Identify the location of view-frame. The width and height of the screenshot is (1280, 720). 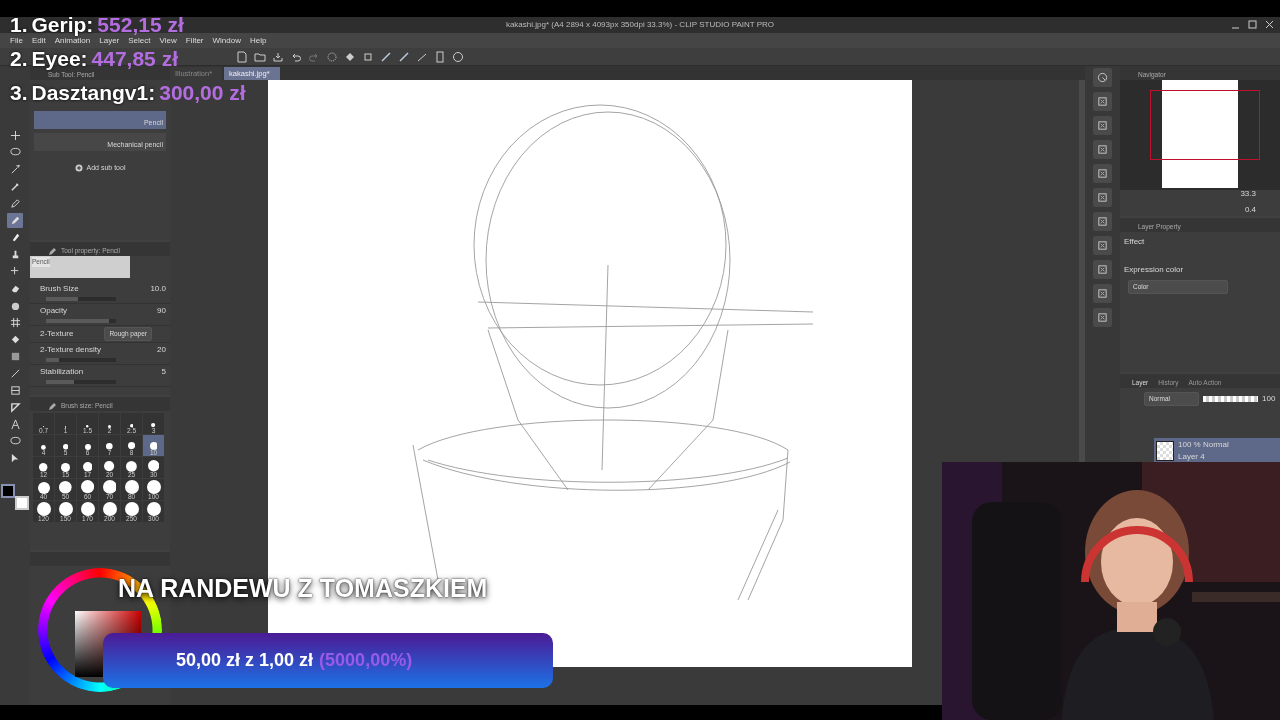
(1205, 125).